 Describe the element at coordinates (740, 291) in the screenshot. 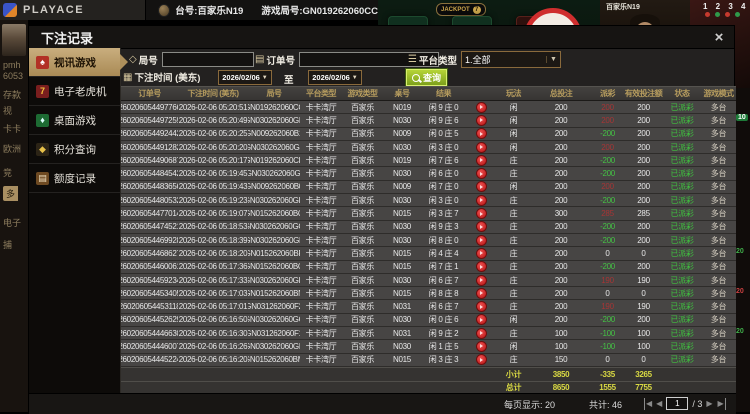

I see `fleck: 20` at that location.